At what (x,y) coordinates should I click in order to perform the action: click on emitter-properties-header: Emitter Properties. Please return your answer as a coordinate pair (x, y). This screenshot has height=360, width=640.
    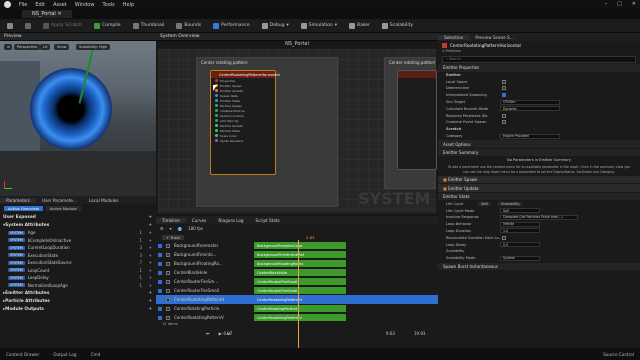
    Looking at the image, I should click on (539, 68).